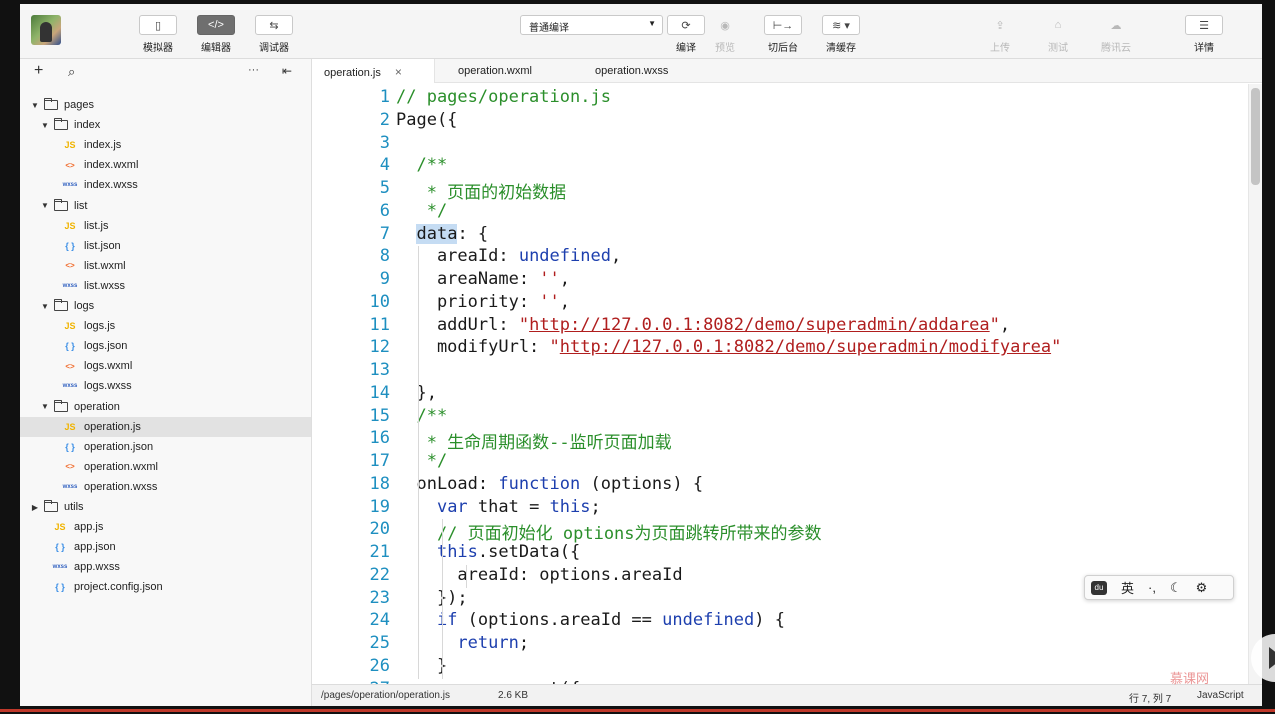 This screenshot has width=1275, height=714. I want to click on file-item: JS operation.js, so click(165, 426).